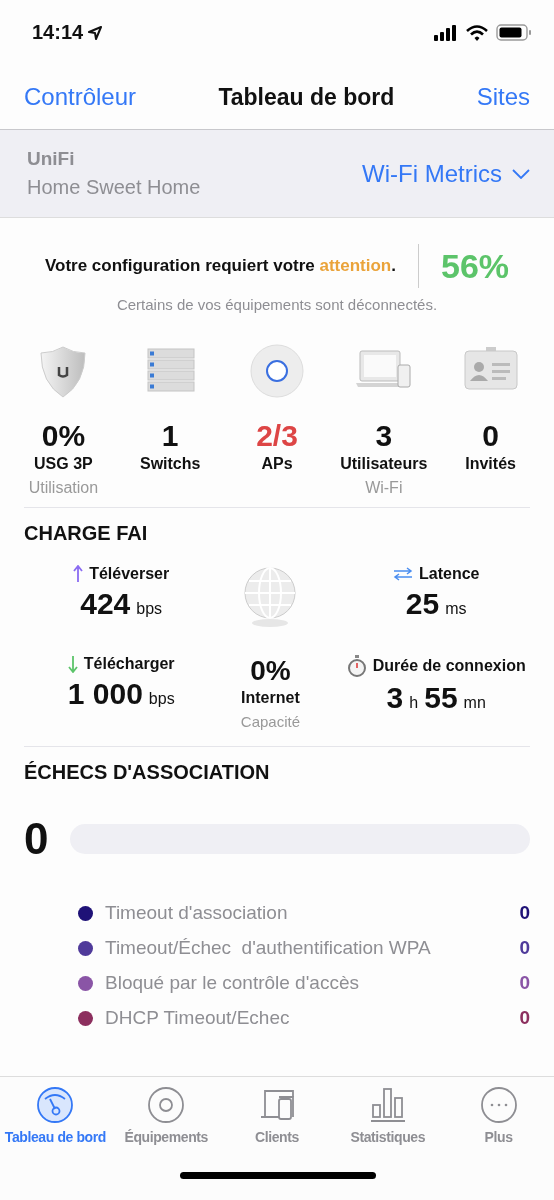 This screenshot has height=1200, width=554. Describe the element at coordinates (55, 1143) in the screenshot. I see `tab-bar-item: Tableau de bord` at that location.